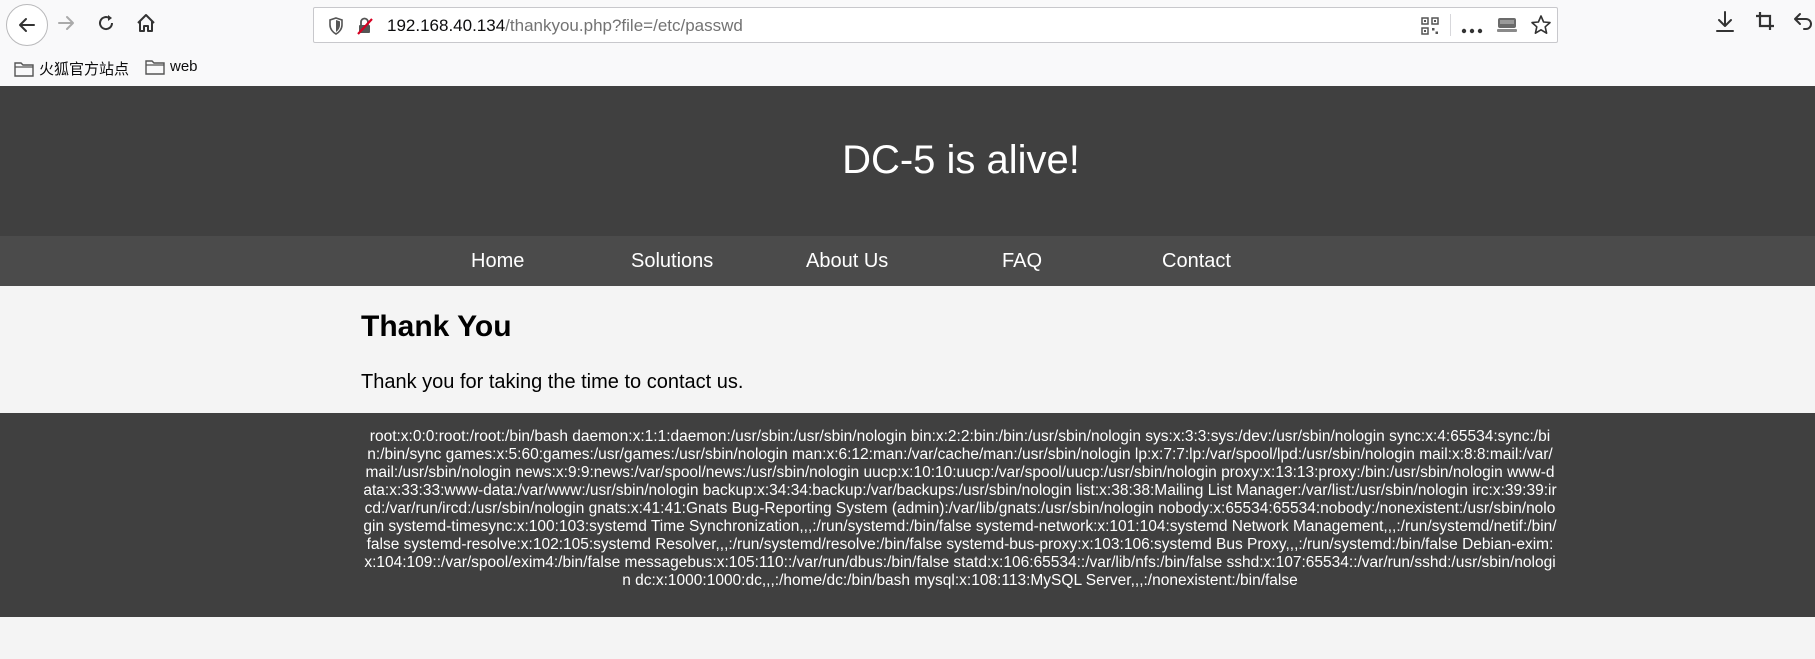  What do you see at coordinates (436, 326) in the screenshot?
I see `page-heading: Thank You` at bounding box center [436, 326].